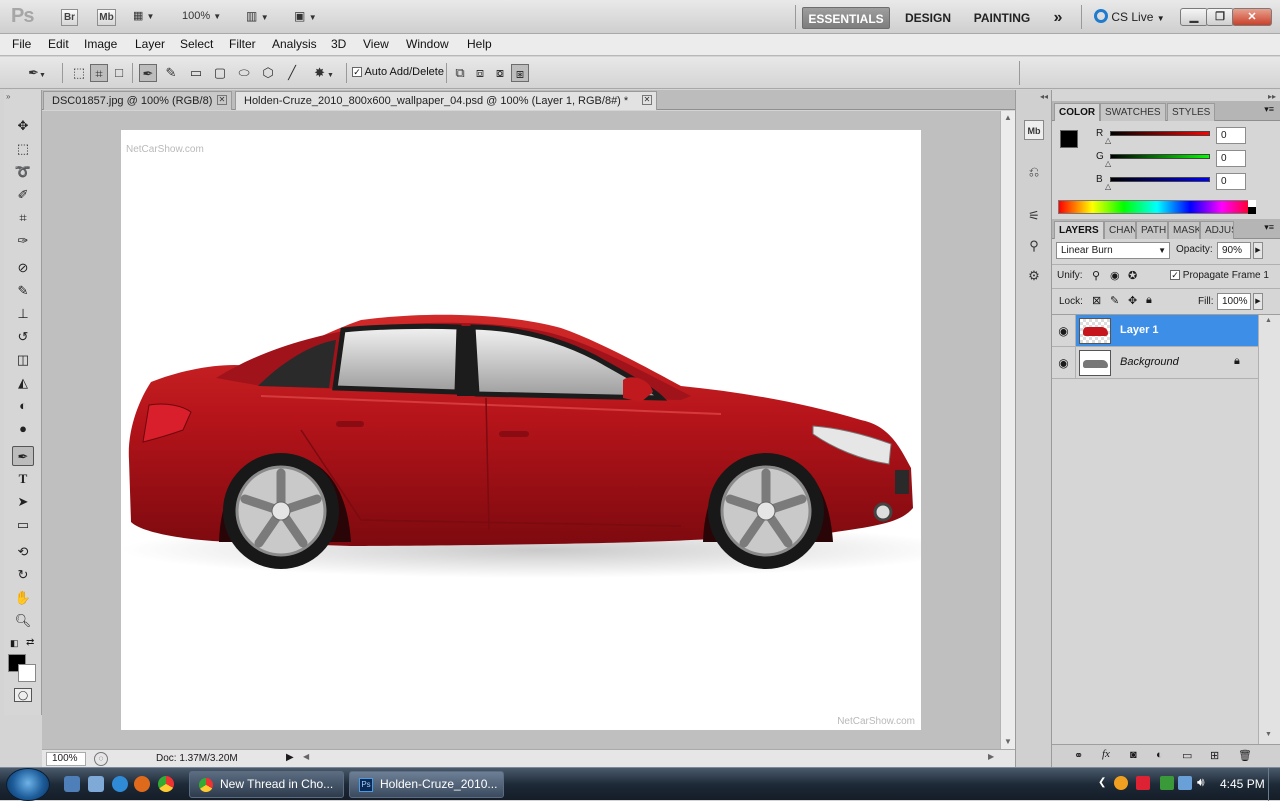  What do you see at coordinates (1064, 363) in the screenshot?
I see `layer-visibility-toggle: ◉` at bounding box center [1064, 363].